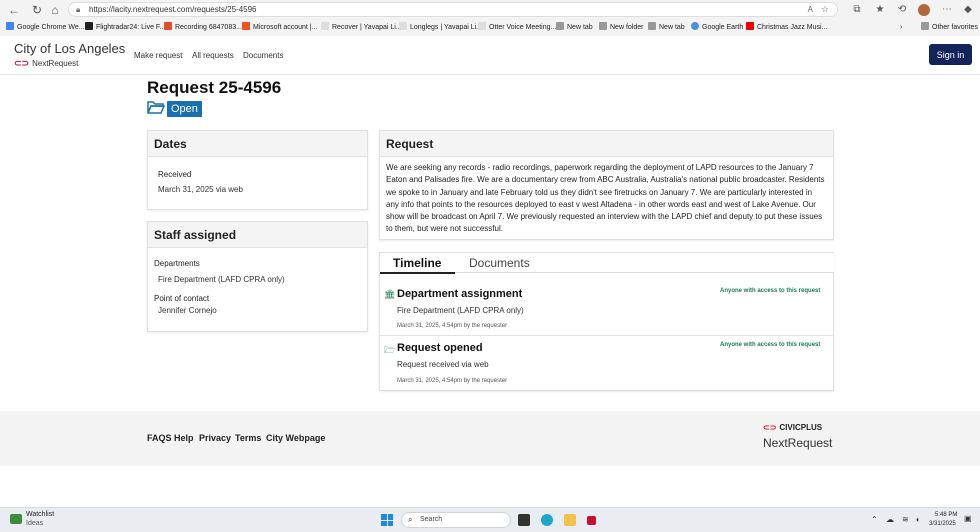 The width and height of the screenshot is (980, 532). Describe the element at coordinates (874, 519) in the screenshot. I see `tray-chevron-icon: ⌃` at that location.